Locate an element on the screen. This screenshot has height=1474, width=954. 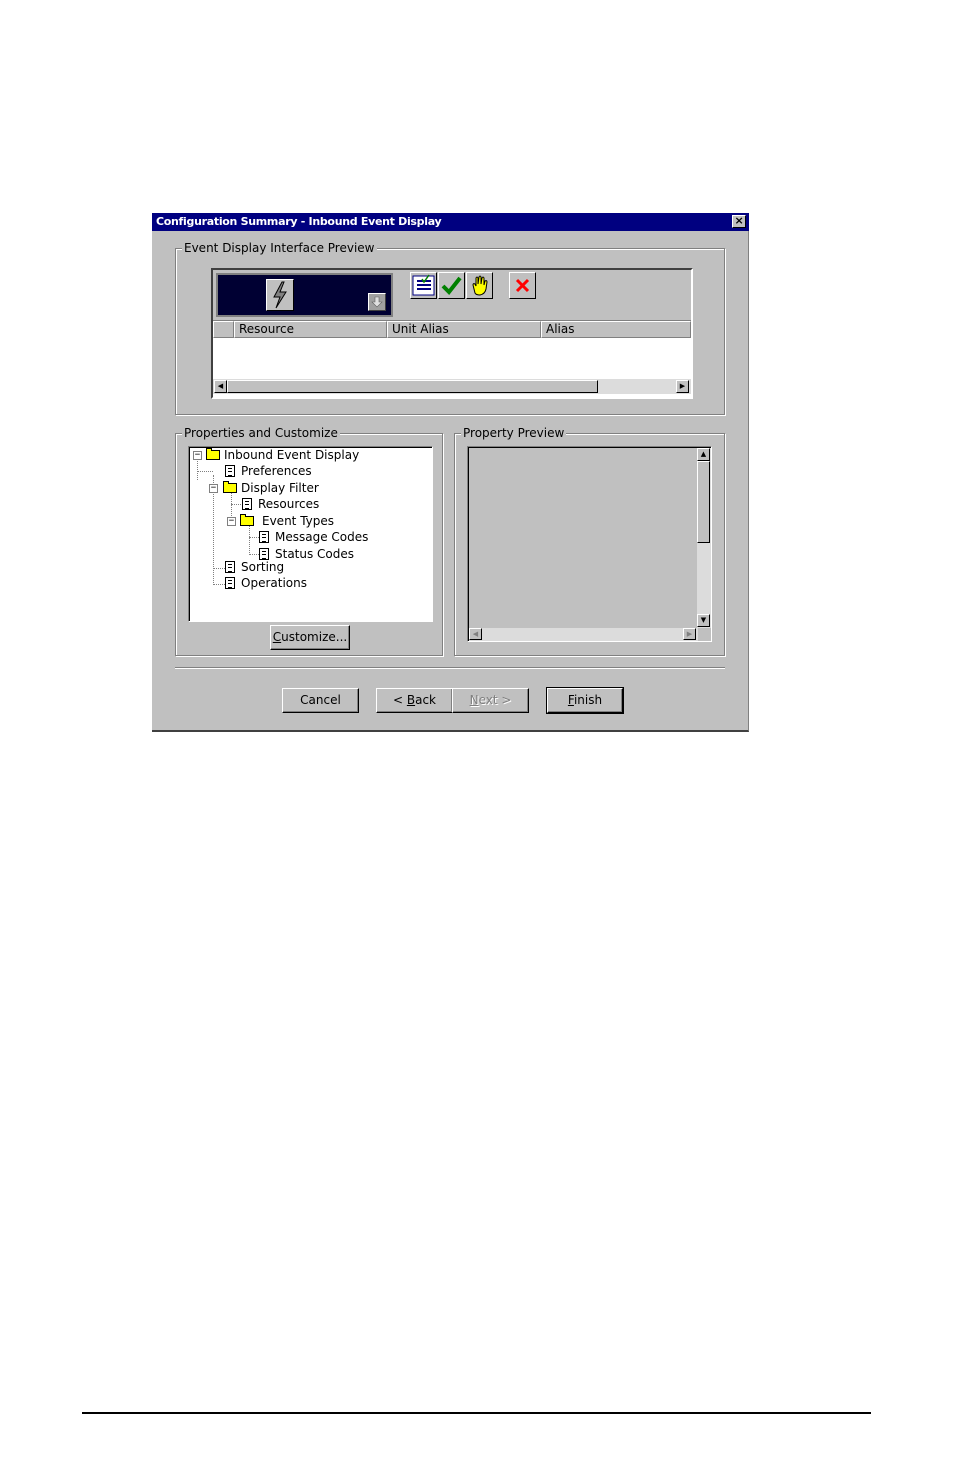
next-button: Next > is located at coordinates (490, 700).